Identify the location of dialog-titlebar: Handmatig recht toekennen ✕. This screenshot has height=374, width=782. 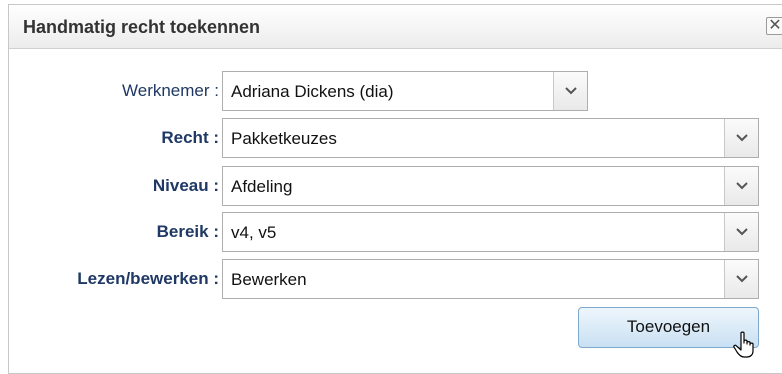
(395, 27).